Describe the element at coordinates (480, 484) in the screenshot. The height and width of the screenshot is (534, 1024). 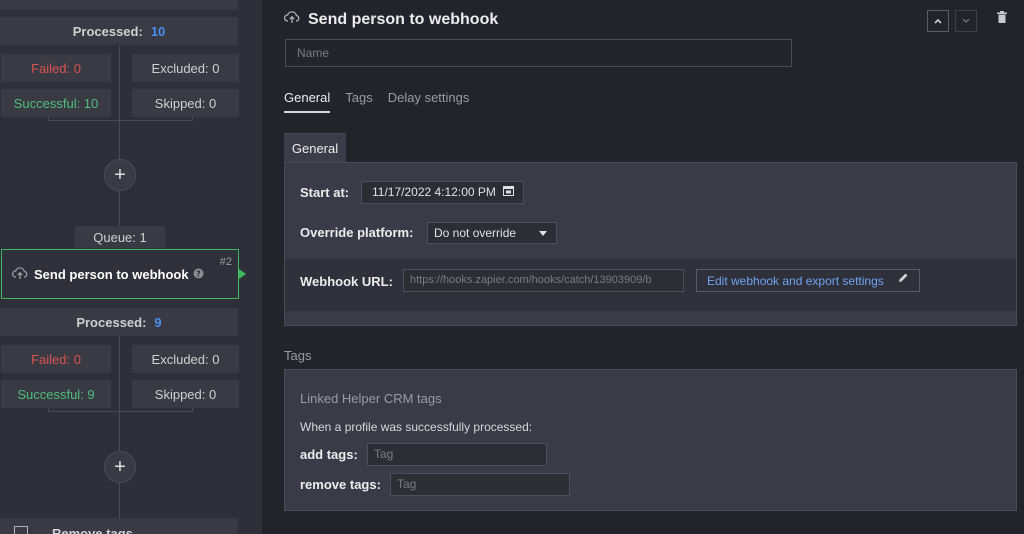
I see `remove-tags-input: Tag` at that location.